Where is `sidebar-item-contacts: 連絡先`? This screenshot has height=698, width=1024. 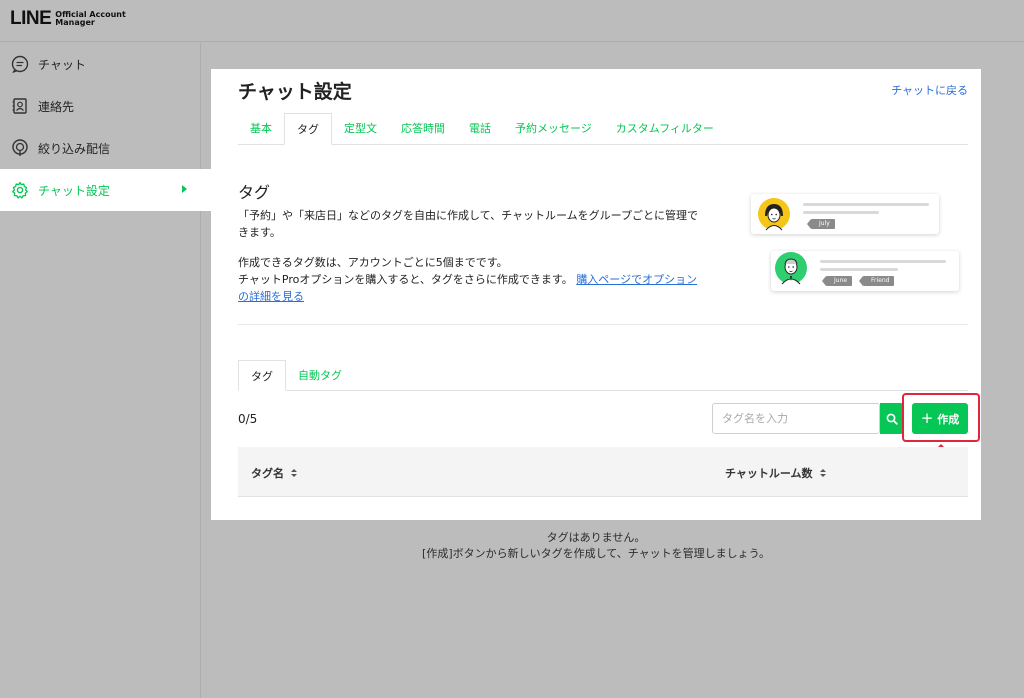 sidebar-item-contacts: 連絡先 is located at coordinates (100, 106).